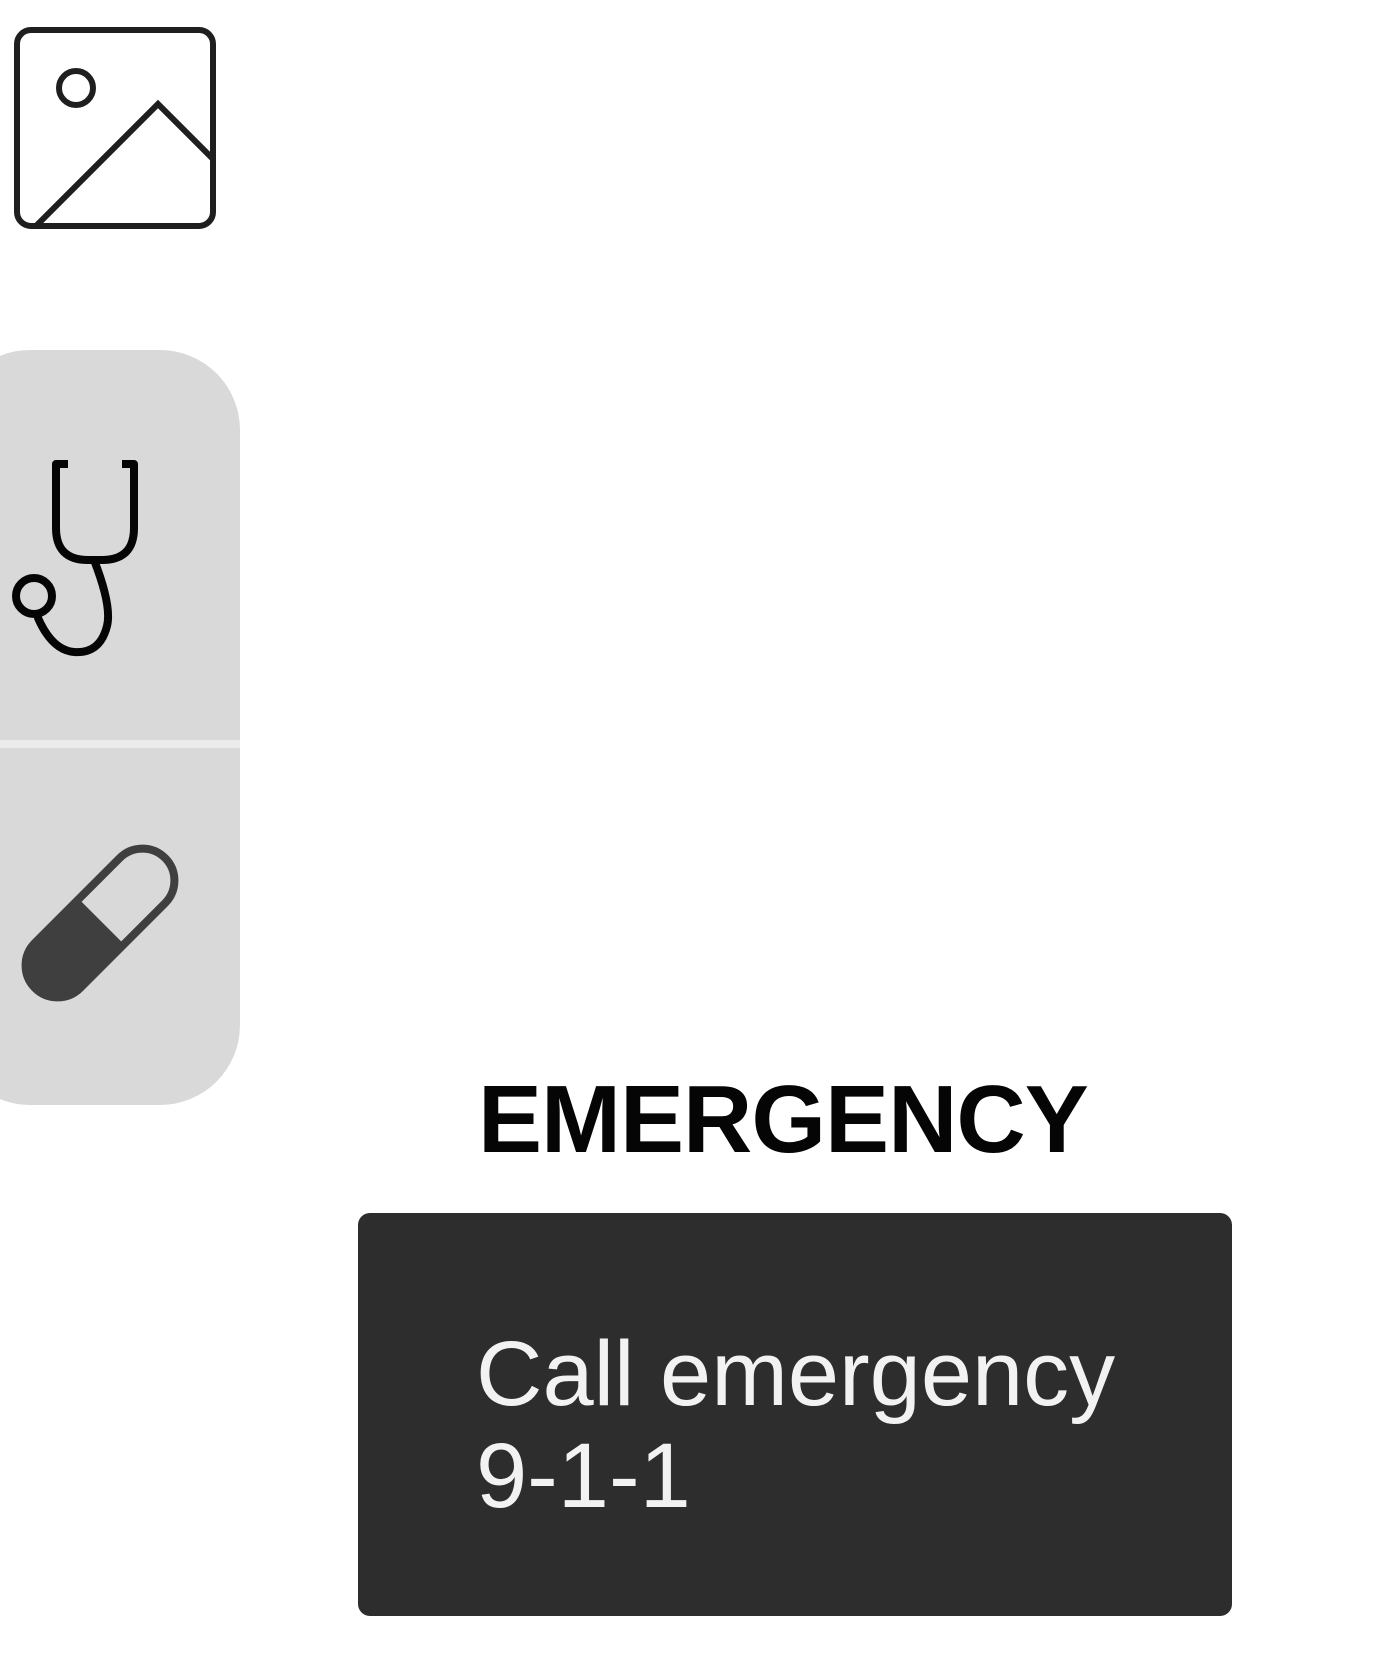 The width and height of the screenshot is (1400, 1680). I want to click on medication-button, so click(95, 926).